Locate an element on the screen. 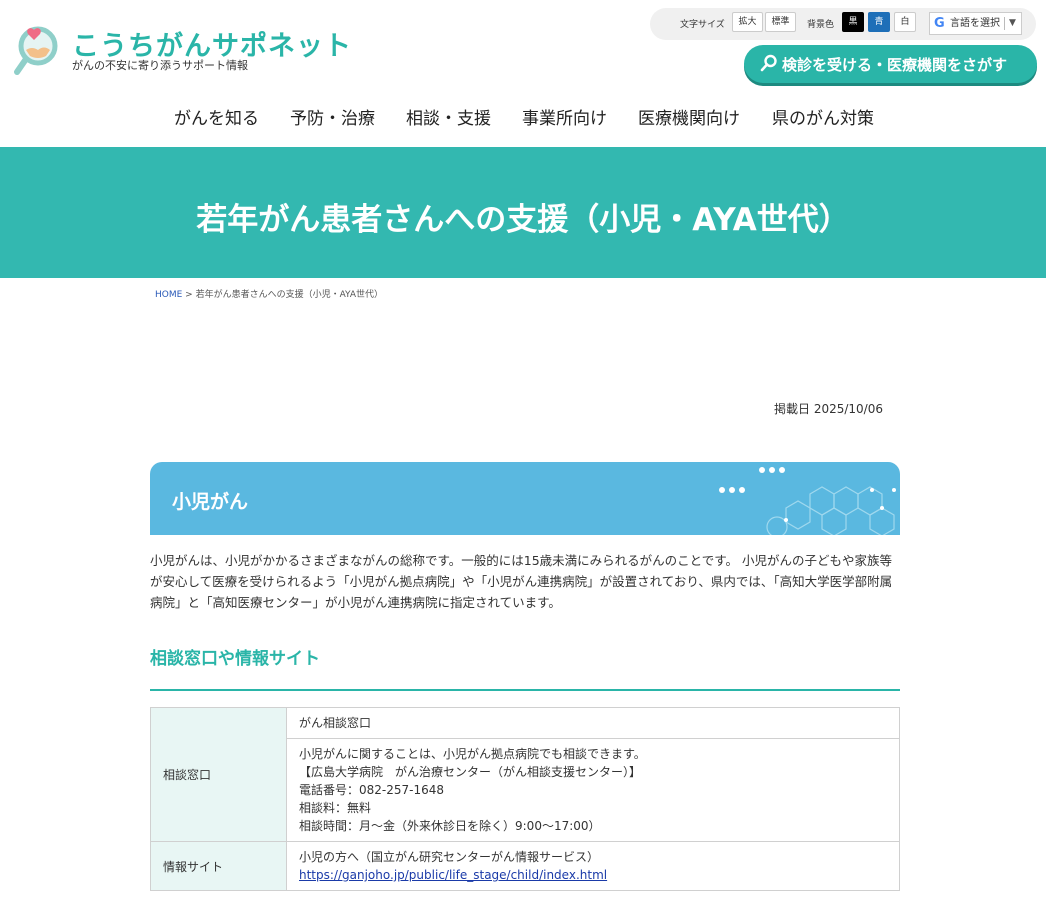 The width and height of the screenshot is (1046, 924). breadcrumb-home-link: HOME is located at coordinates (168, 295).